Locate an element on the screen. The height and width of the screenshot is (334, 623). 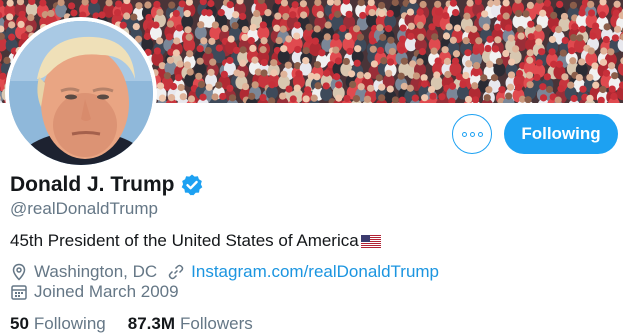
more-options-button is located at coordinates (472, 134).